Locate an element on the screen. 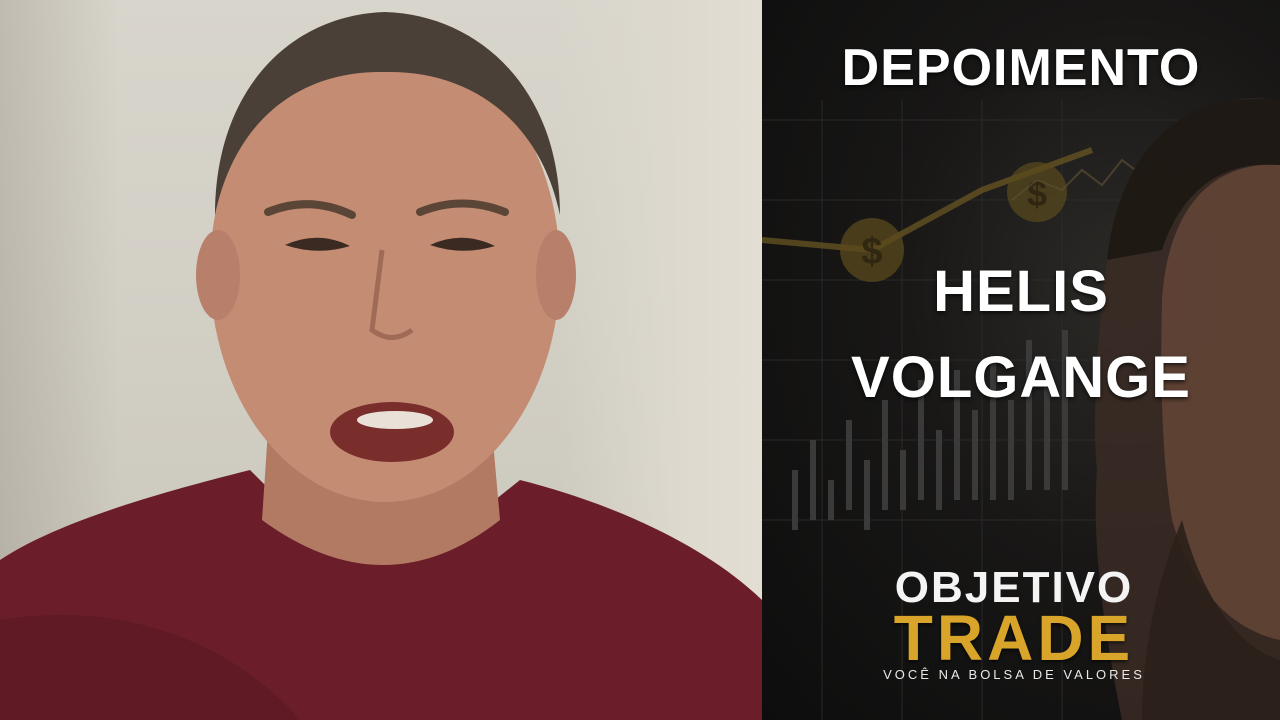  speaker-teeth is located at coordinates (395, 420).